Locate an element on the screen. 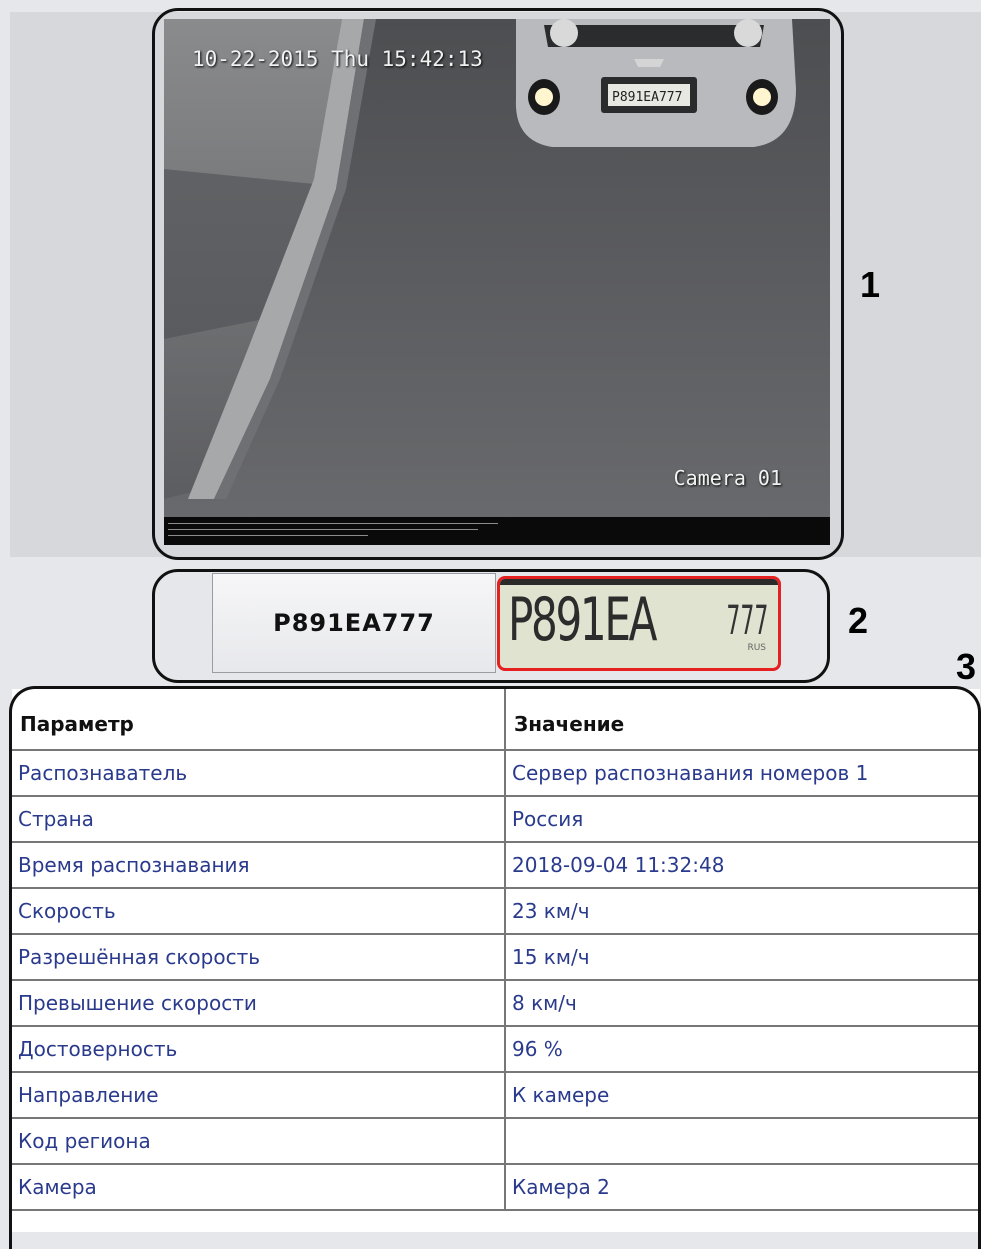  plate-text-box: P891EA777 is located at coordinates (354, 623).